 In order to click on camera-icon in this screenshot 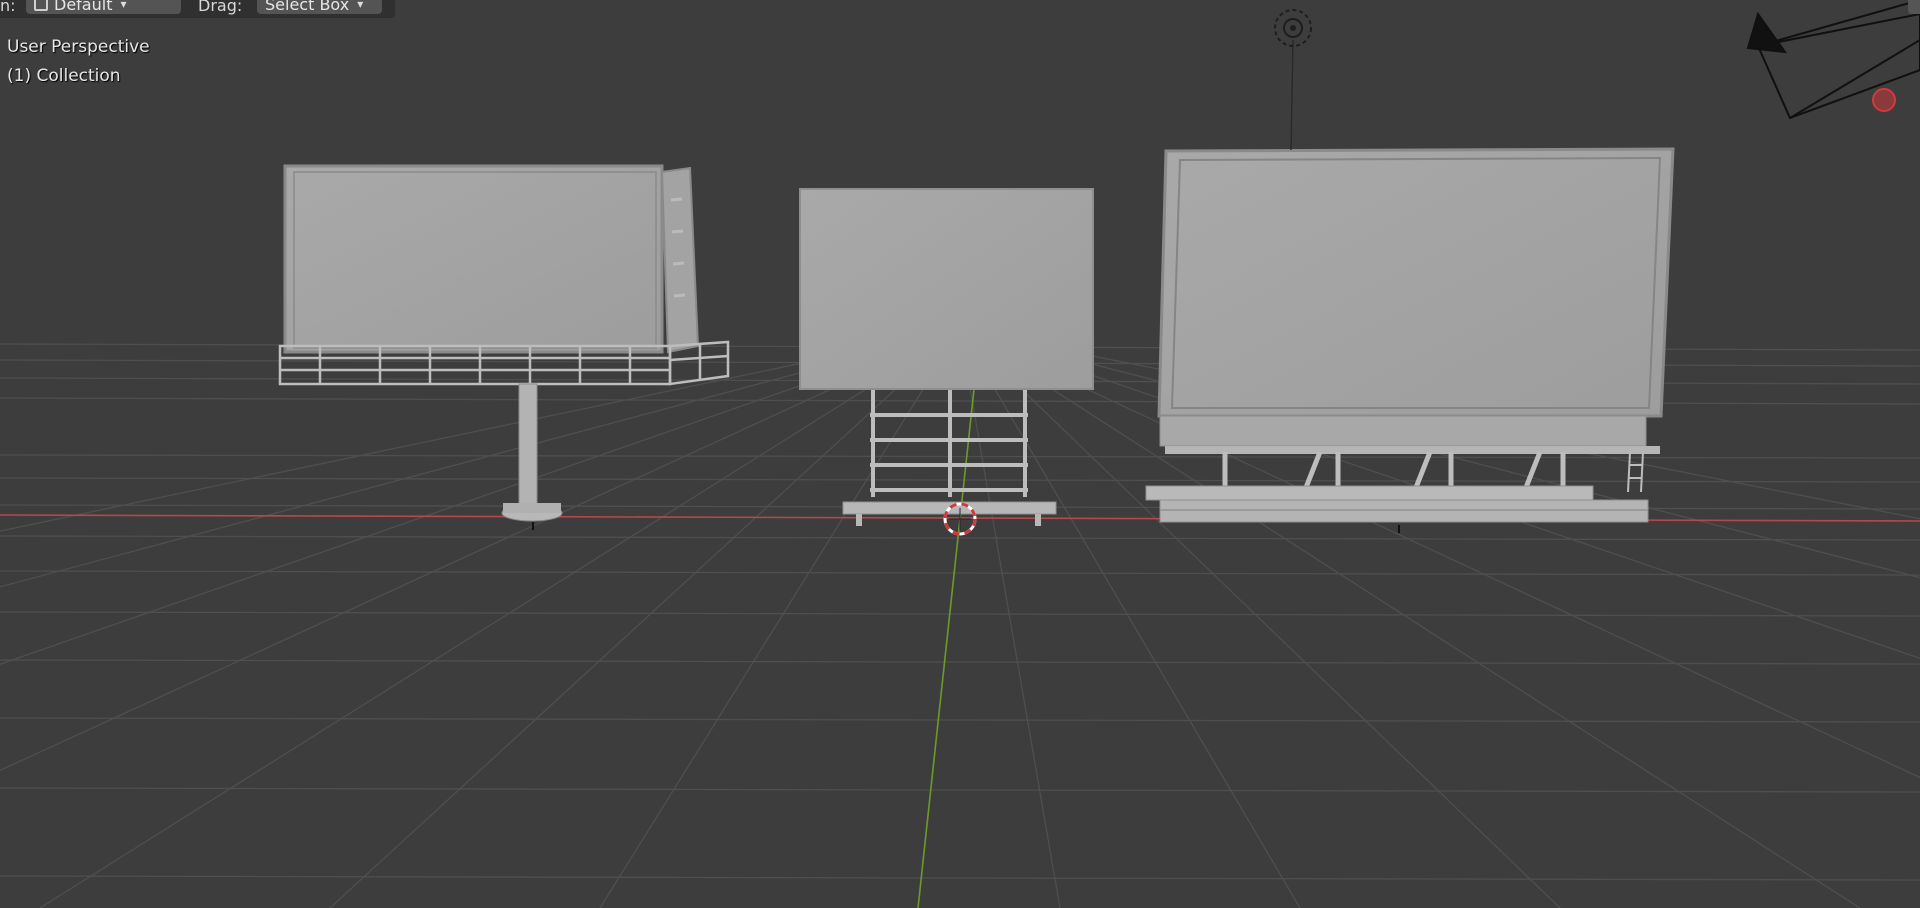, I will do `click(1833, 60)`.